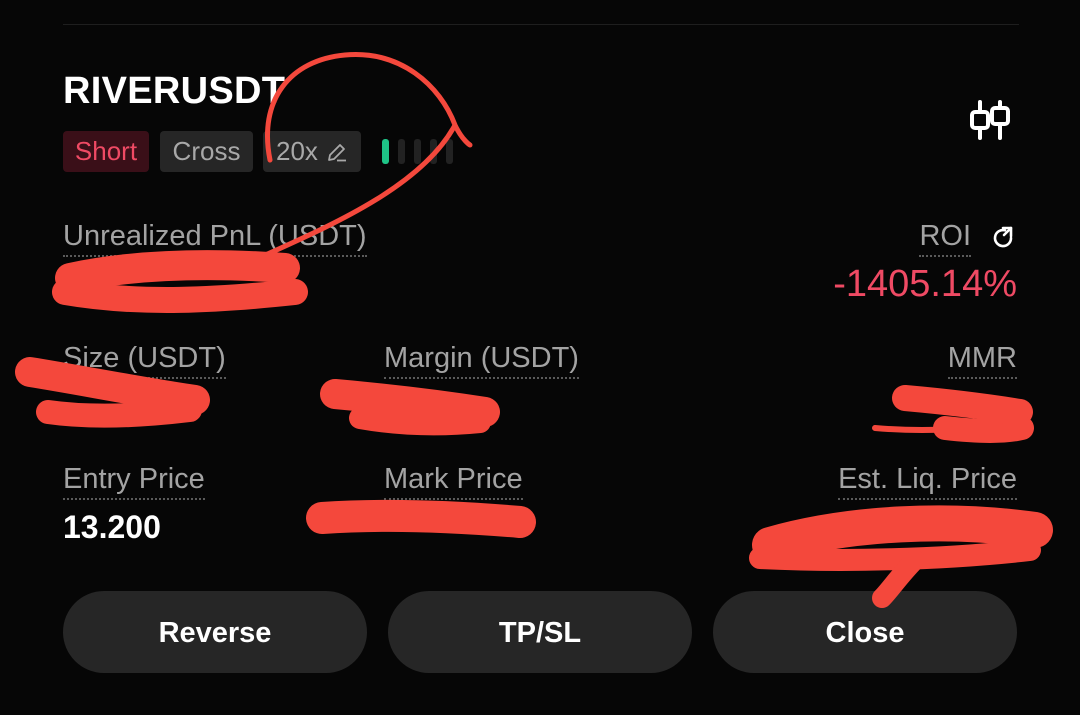  What do you see at coordinates (540, 632) in the screenshot?
I see `tpsl-button: TP/SL` at bounding box center [540, 632].